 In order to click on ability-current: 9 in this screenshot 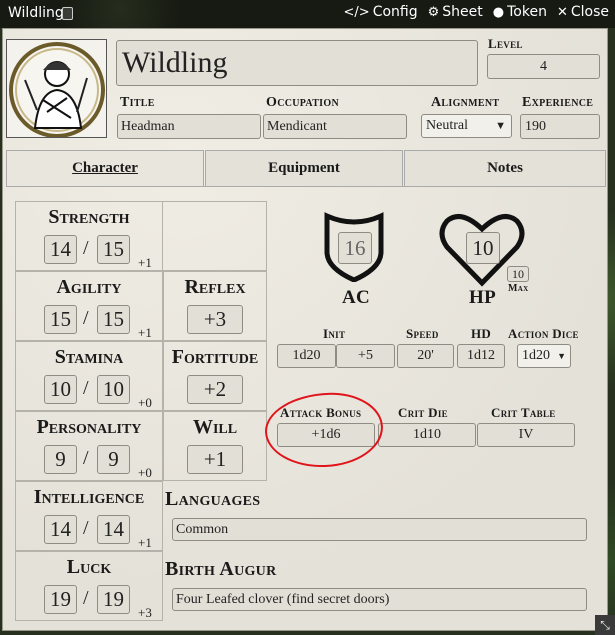, I will do `click(60, 459)`.